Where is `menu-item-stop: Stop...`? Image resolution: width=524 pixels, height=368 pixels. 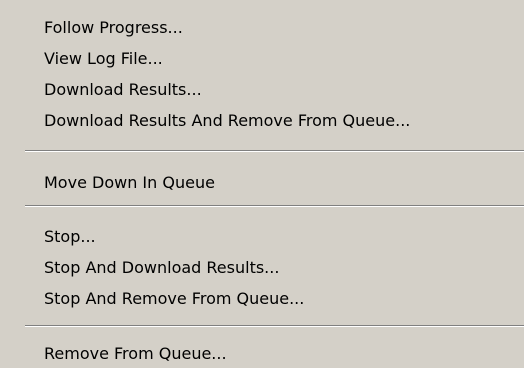
menu-item-stop: Stop... is located at coordinates (70, 237).